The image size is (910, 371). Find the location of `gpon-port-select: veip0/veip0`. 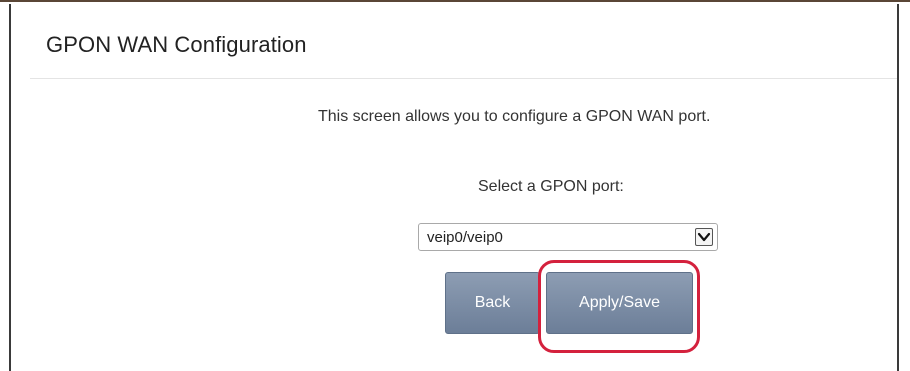

gpon-port-select: veip0/veip0 is located at coordinates (568, 237).